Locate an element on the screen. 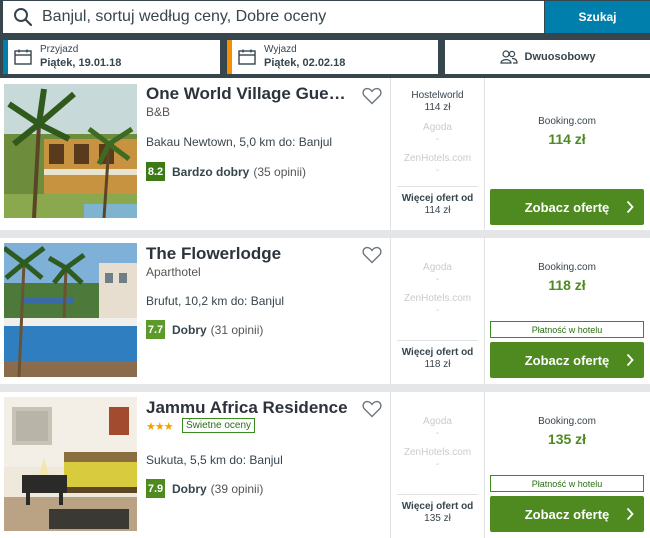 Image resolution: width=650 pixels, height=538 pixels. partner-offer: Hostelworld 114 zł is located at coordinates (437, 102).